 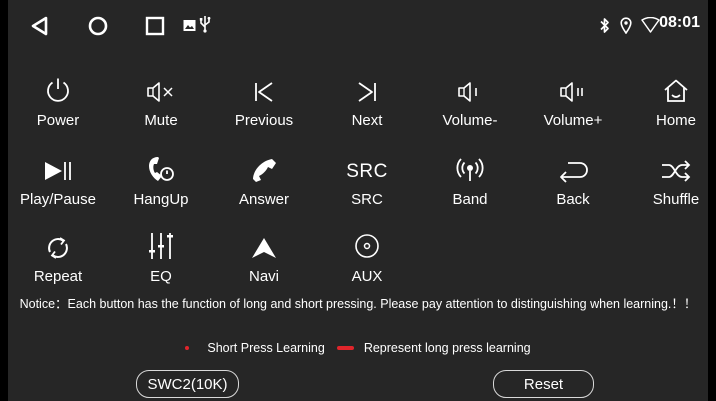 I want to click on usb-icon, so click(x=205, y=24).